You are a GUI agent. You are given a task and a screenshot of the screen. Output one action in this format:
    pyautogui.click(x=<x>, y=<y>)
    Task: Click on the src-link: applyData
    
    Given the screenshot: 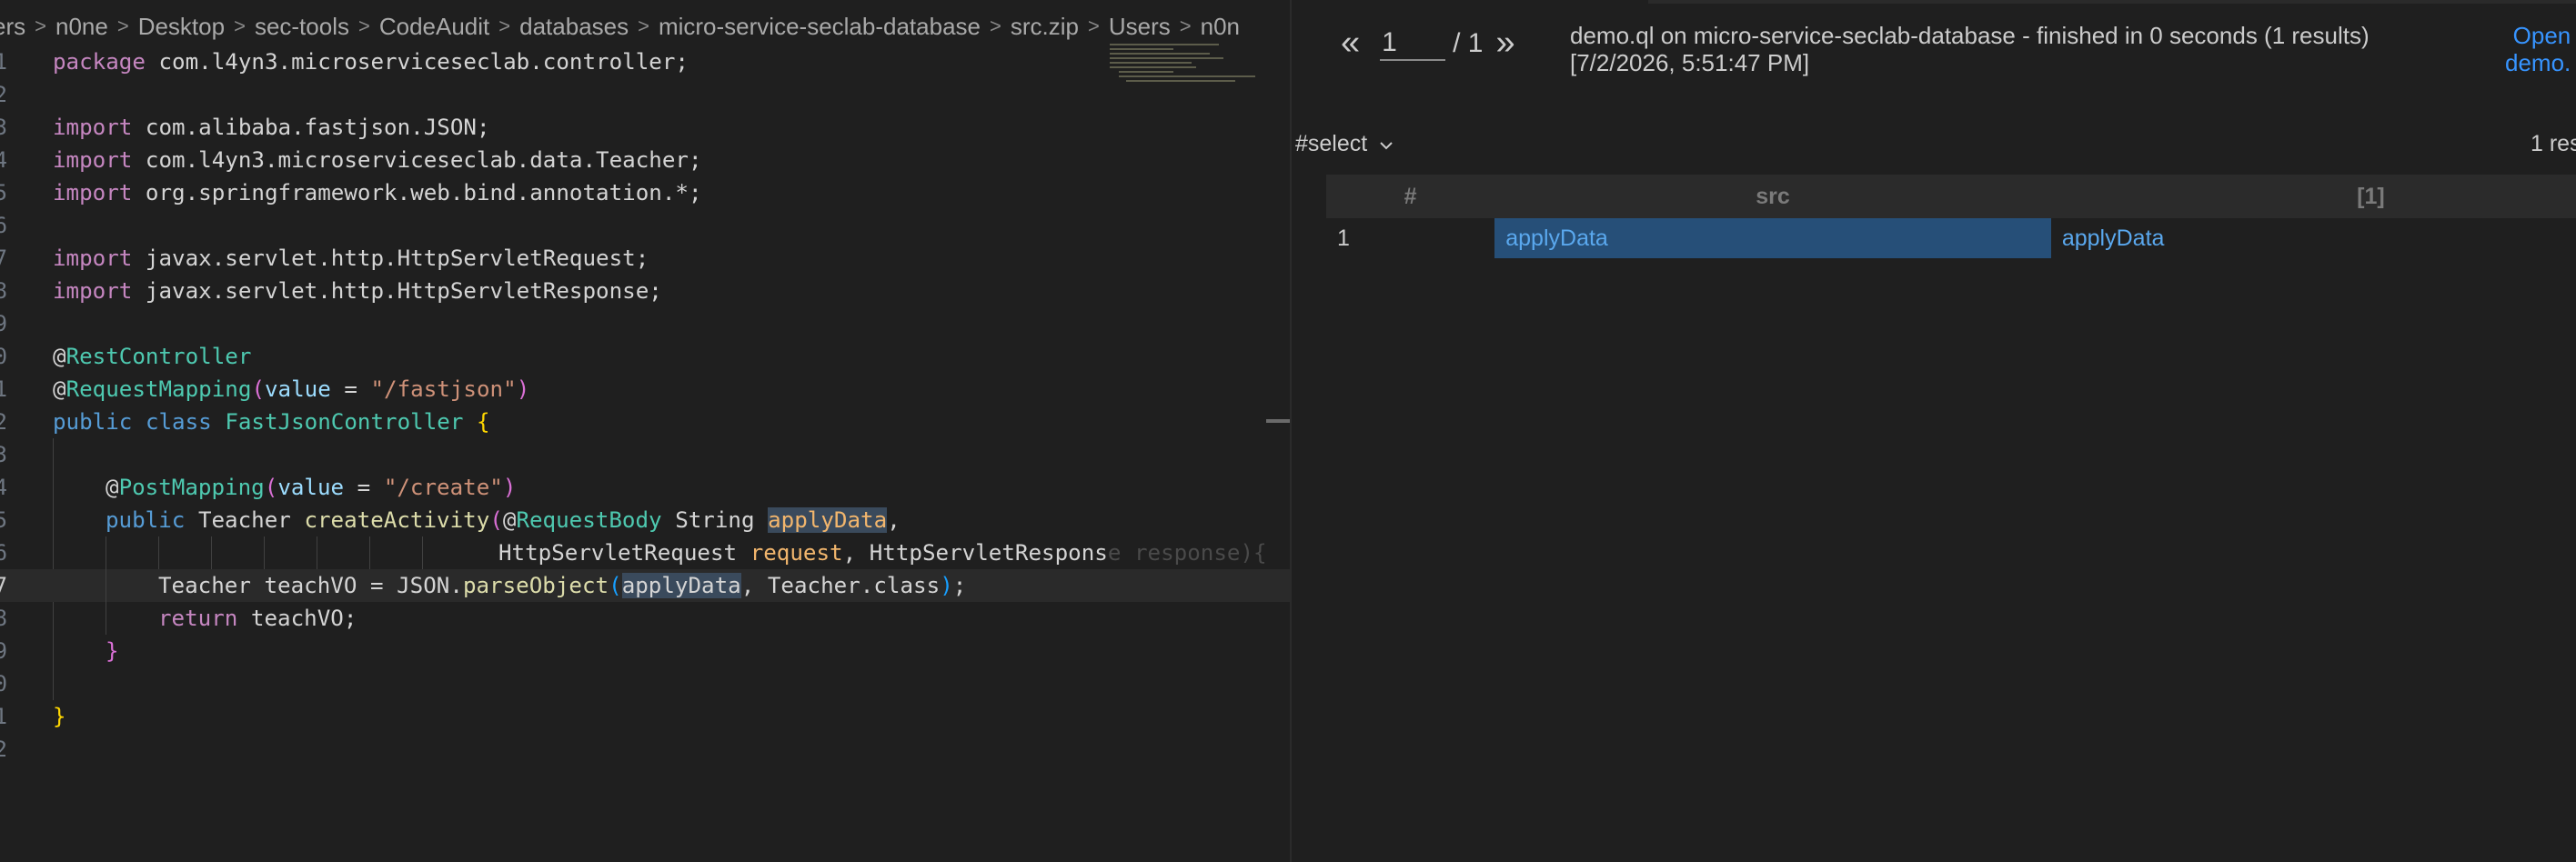 What is the action you would take?
    pyautogui.click(x=1556, y=239)
    